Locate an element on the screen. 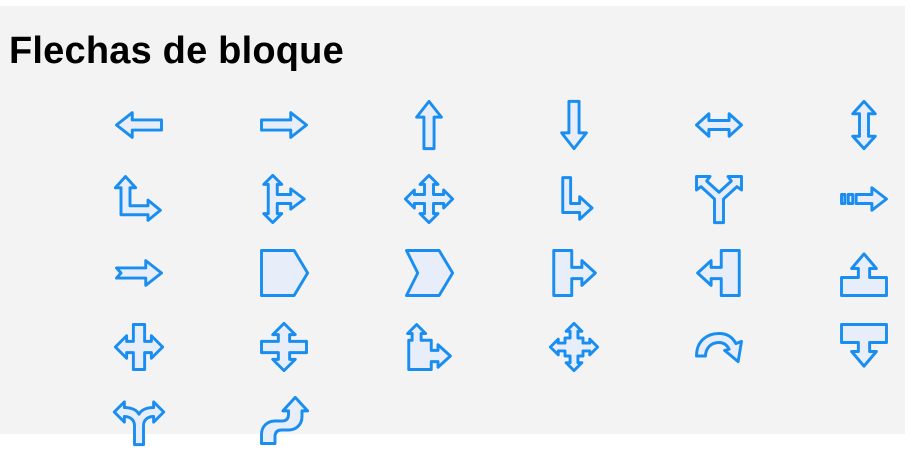 This screenshot has width=909, height=458. shape-notched-right-arrow is located at coordinates (138, 273).